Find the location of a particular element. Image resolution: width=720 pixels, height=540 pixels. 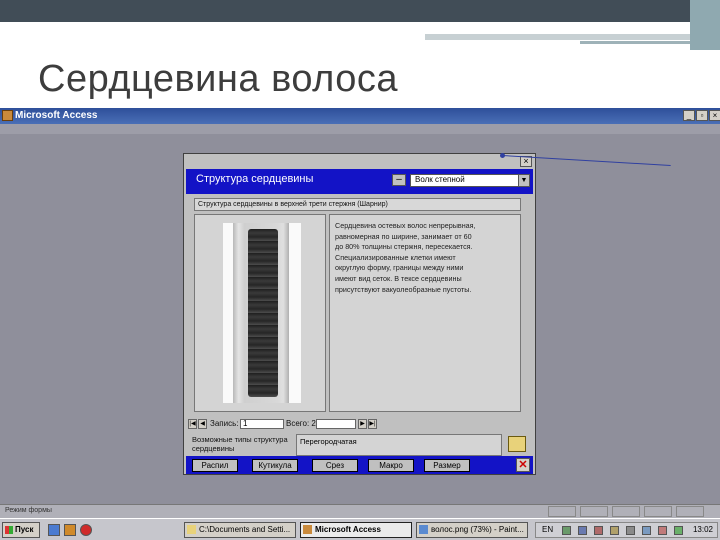

close-button: × is located at coordinates (714, 115).